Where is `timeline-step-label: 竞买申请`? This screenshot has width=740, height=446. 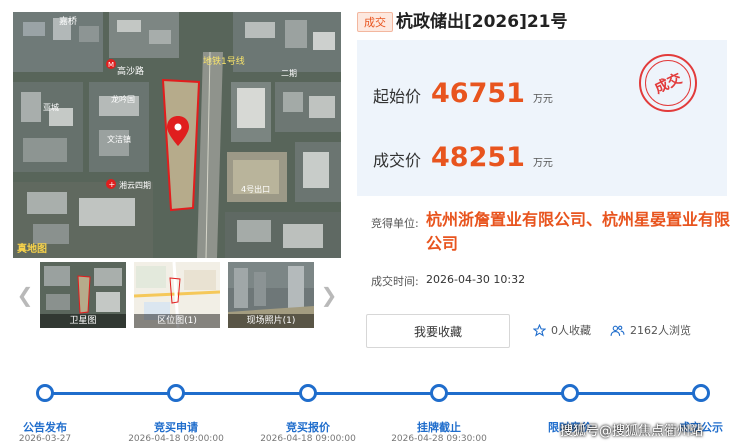
timeline-step-label: 竞买申请 is located at coordinates (176, 427).